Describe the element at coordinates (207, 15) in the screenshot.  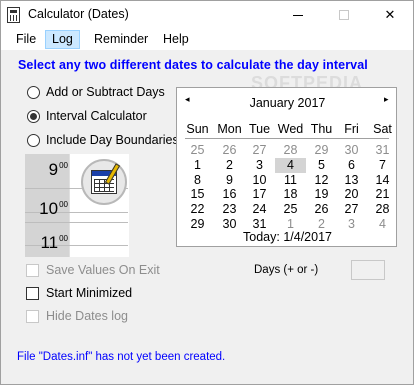
I see `title-bar: Calculator (Dates) ✕` at that location.